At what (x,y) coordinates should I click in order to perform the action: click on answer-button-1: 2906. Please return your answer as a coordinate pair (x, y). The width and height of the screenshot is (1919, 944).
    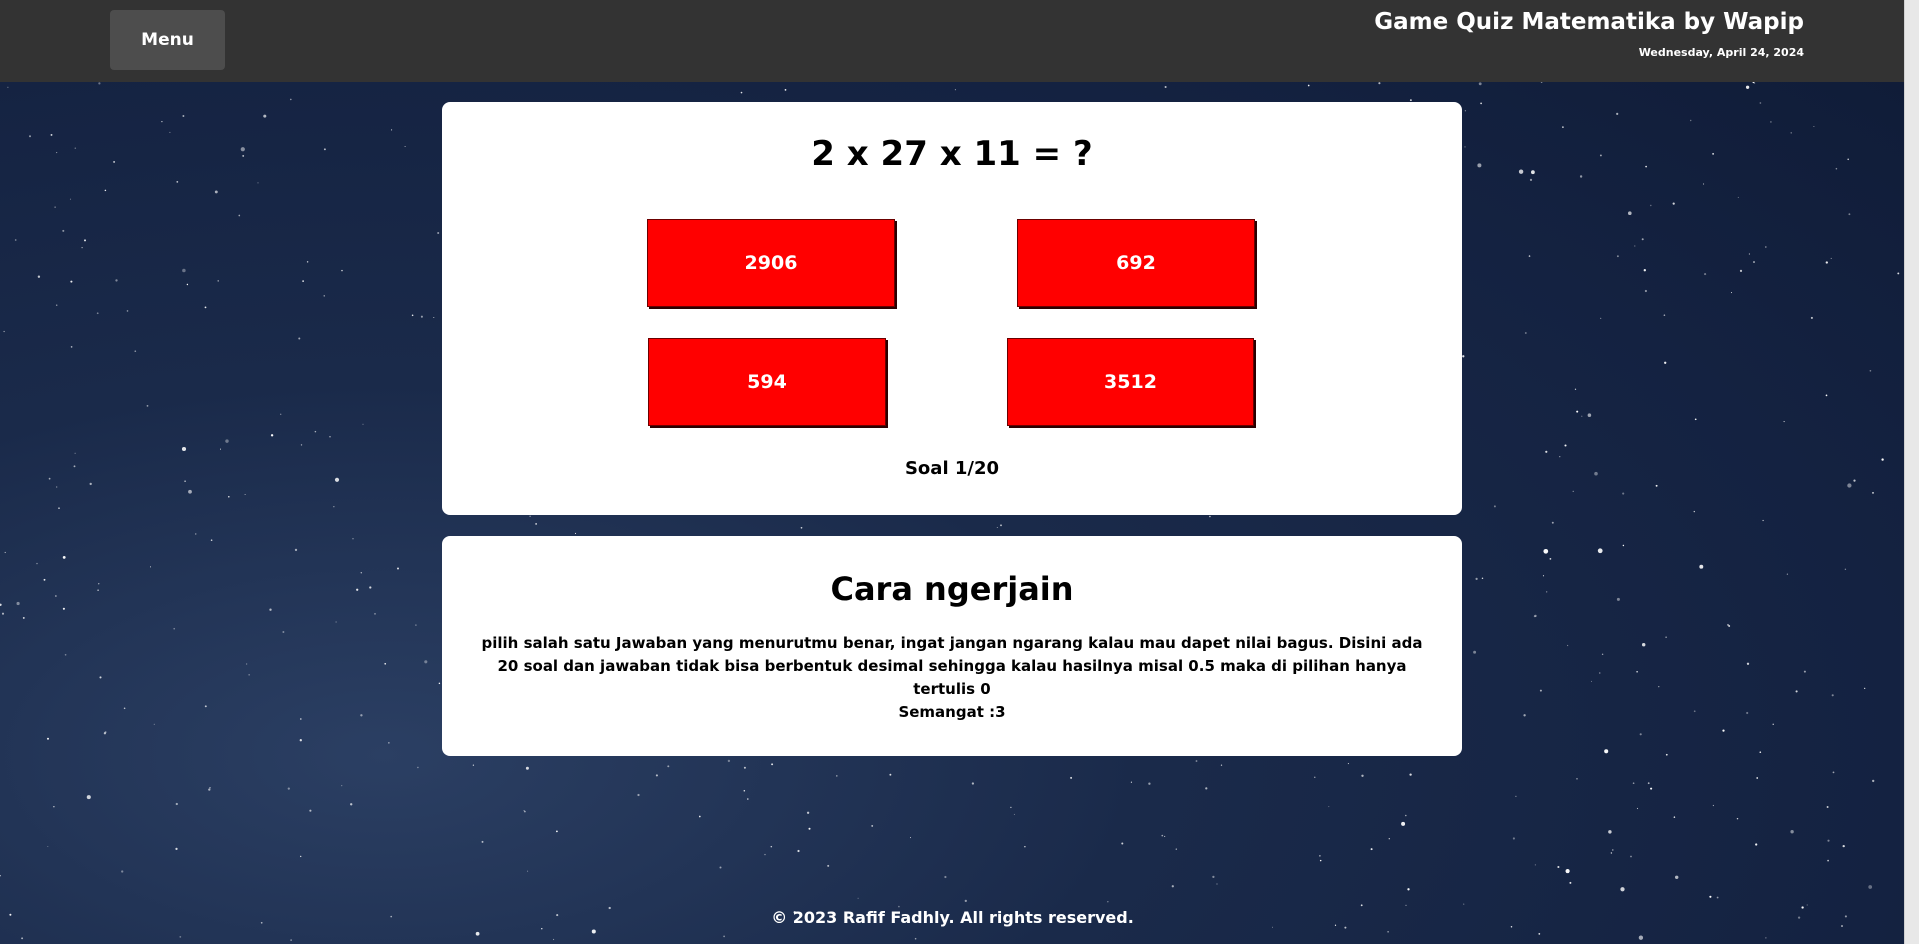
    Looking at the image, I should click on (771, 263).